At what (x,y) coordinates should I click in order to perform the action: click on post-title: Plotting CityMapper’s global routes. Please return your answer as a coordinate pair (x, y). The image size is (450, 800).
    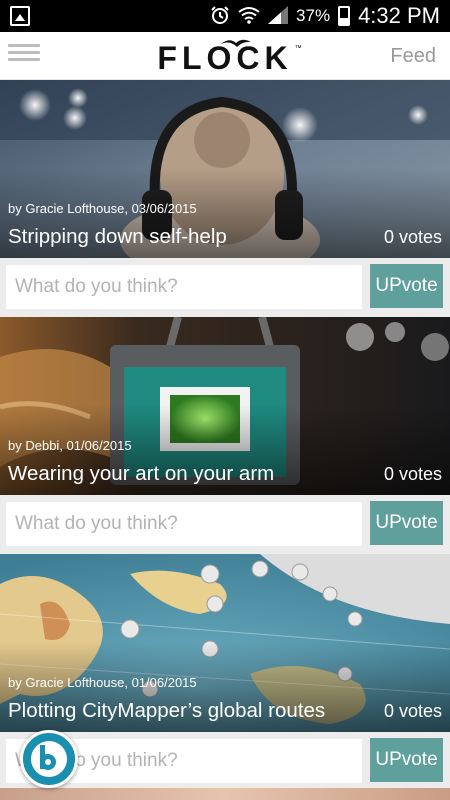
    Looking at the image, I should click on (166, 711).